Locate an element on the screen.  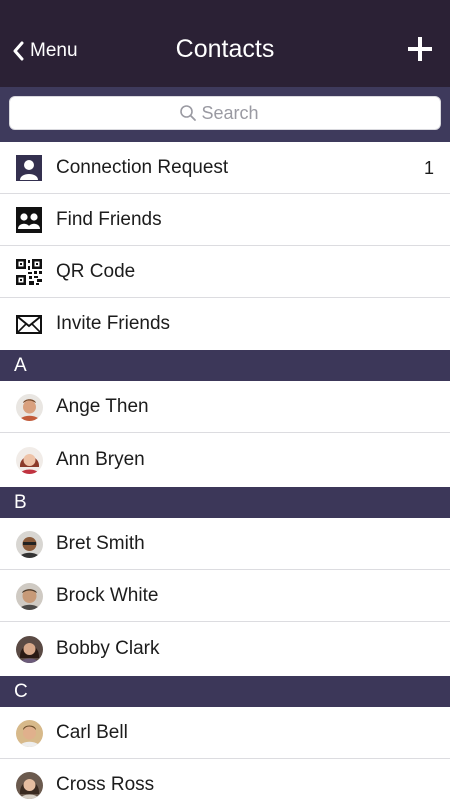
add-contact-button is located at coordinates (420, 49).